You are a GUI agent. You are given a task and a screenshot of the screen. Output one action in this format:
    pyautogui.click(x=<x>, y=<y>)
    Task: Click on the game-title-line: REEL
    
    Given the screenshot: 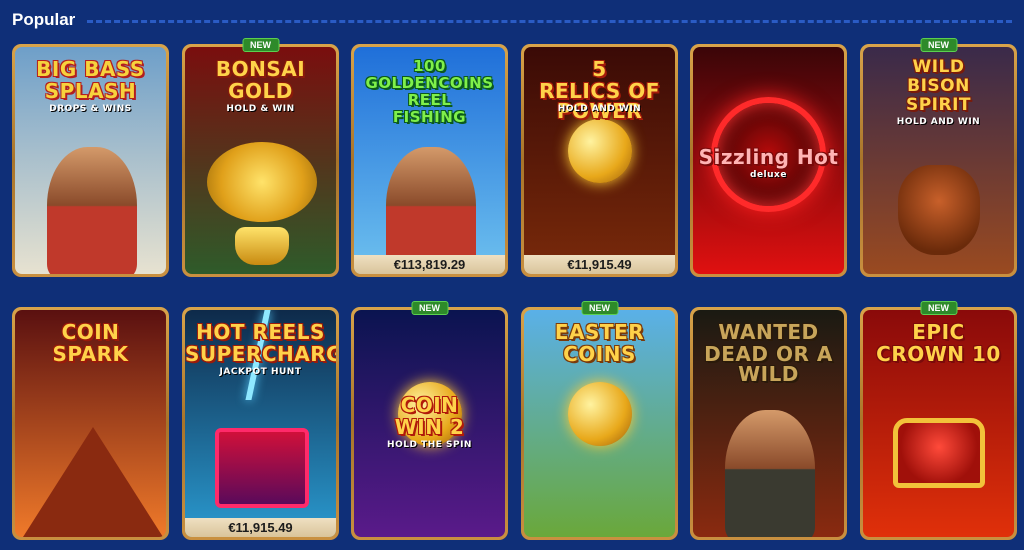 What is the action you would take?
    pyautogui.click(x=429, y=100)
    